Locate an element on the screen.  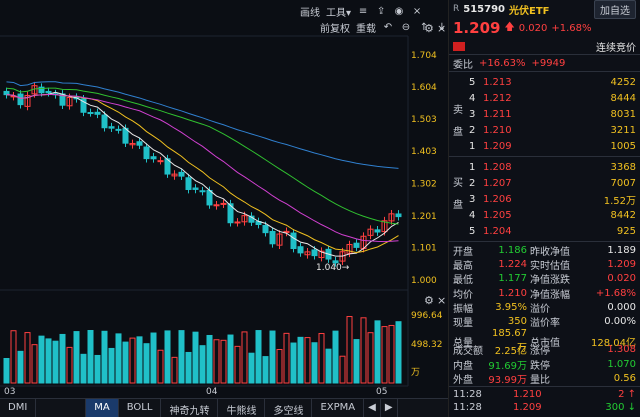
tab-jiuzhuan: 神奇九转 is located at coordinates (190, 408).